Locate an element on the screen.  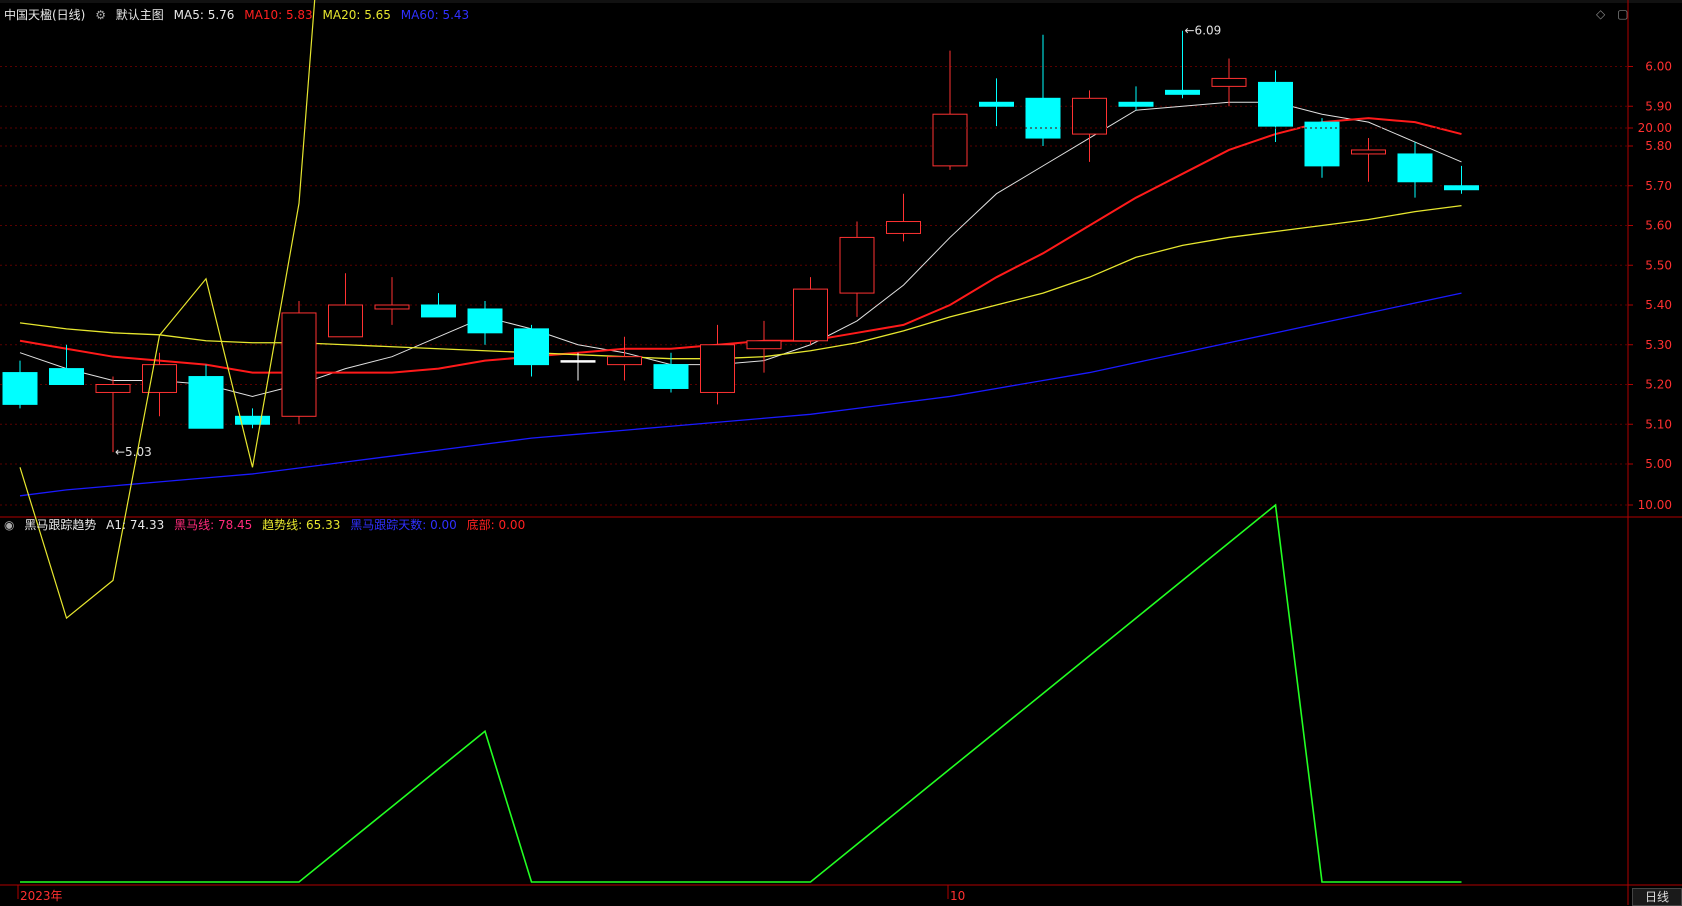
ma20-value: 5.65 is located at coordinates (377, 15).